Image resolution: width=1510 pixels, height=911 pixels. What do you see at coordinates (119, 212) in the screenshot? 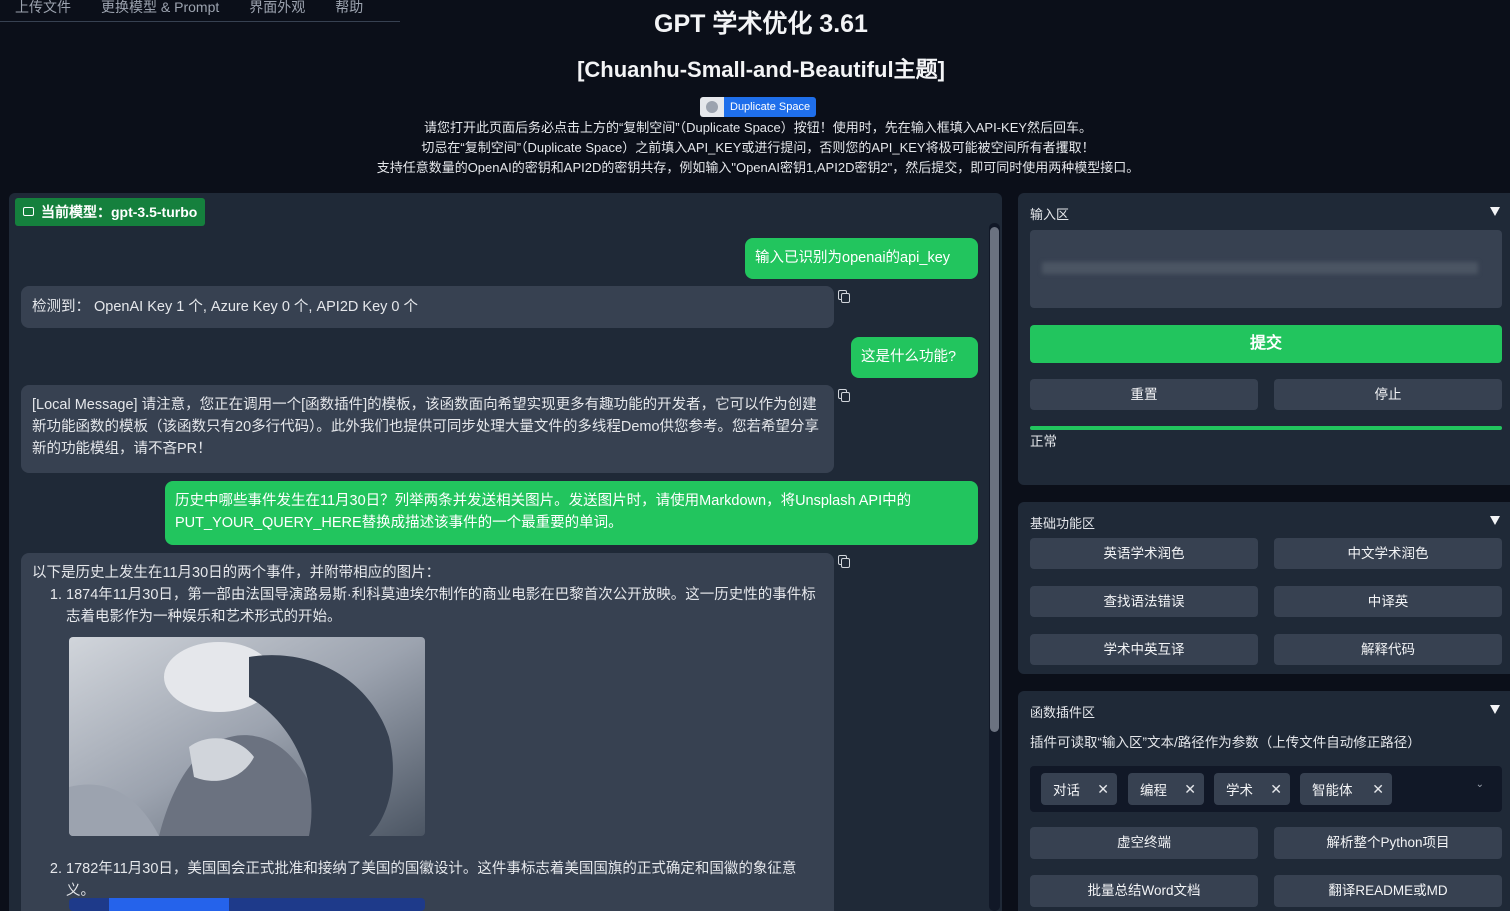
I see `current-model-label: 当前模型：gpt-3.5-turbo` at bounding box center [119, 212].